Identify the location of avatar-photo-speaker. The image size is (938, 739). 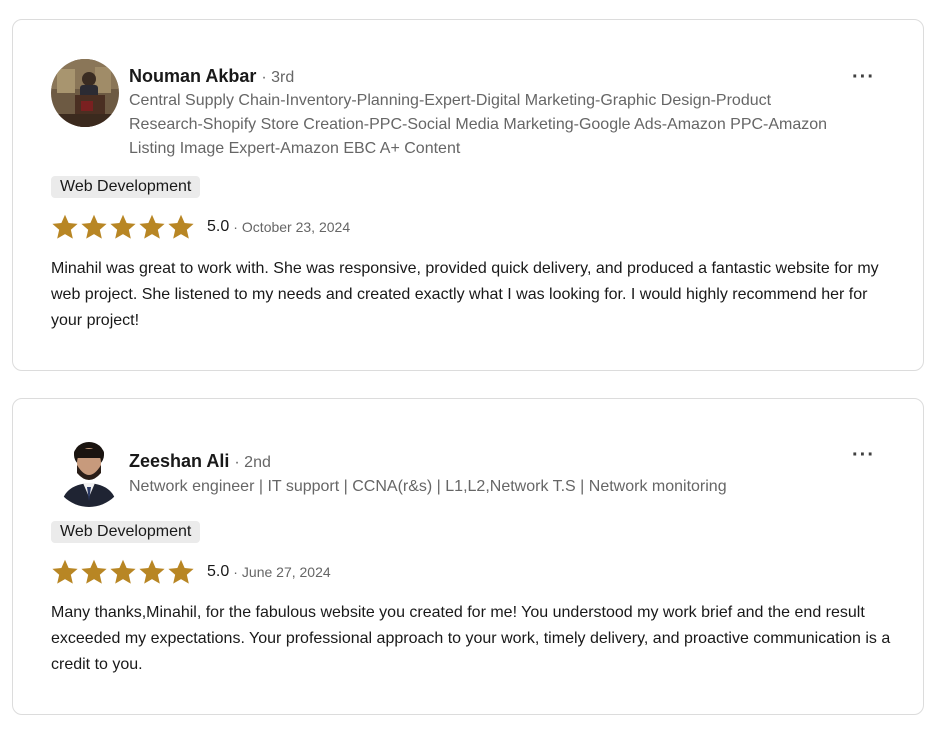
(85, 93).